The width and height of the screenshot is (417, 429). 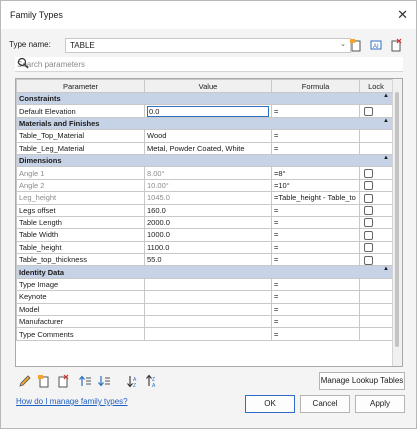 What do you see at coordinates (270, 404) in the screenshot?
I see `ok-button: OK` at bounding box center [270, 404].